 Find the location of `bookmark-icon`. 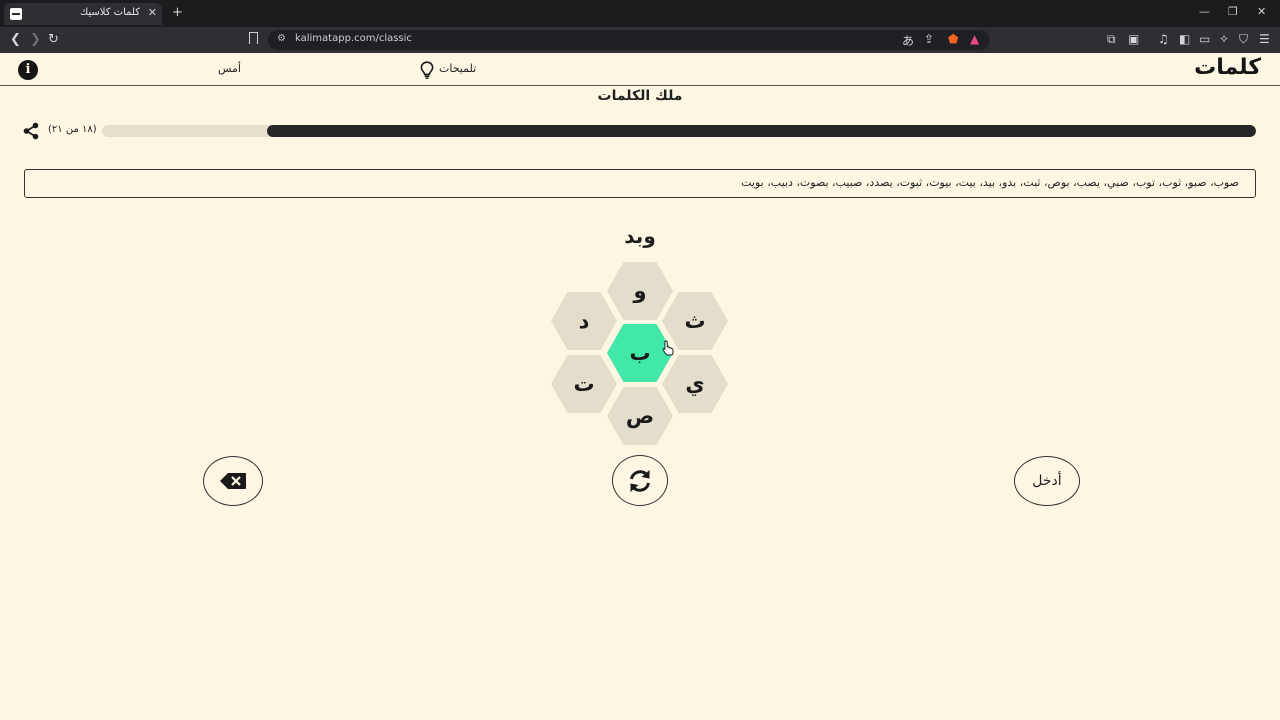

bookmark-icon is located at coordinates (253, 38).